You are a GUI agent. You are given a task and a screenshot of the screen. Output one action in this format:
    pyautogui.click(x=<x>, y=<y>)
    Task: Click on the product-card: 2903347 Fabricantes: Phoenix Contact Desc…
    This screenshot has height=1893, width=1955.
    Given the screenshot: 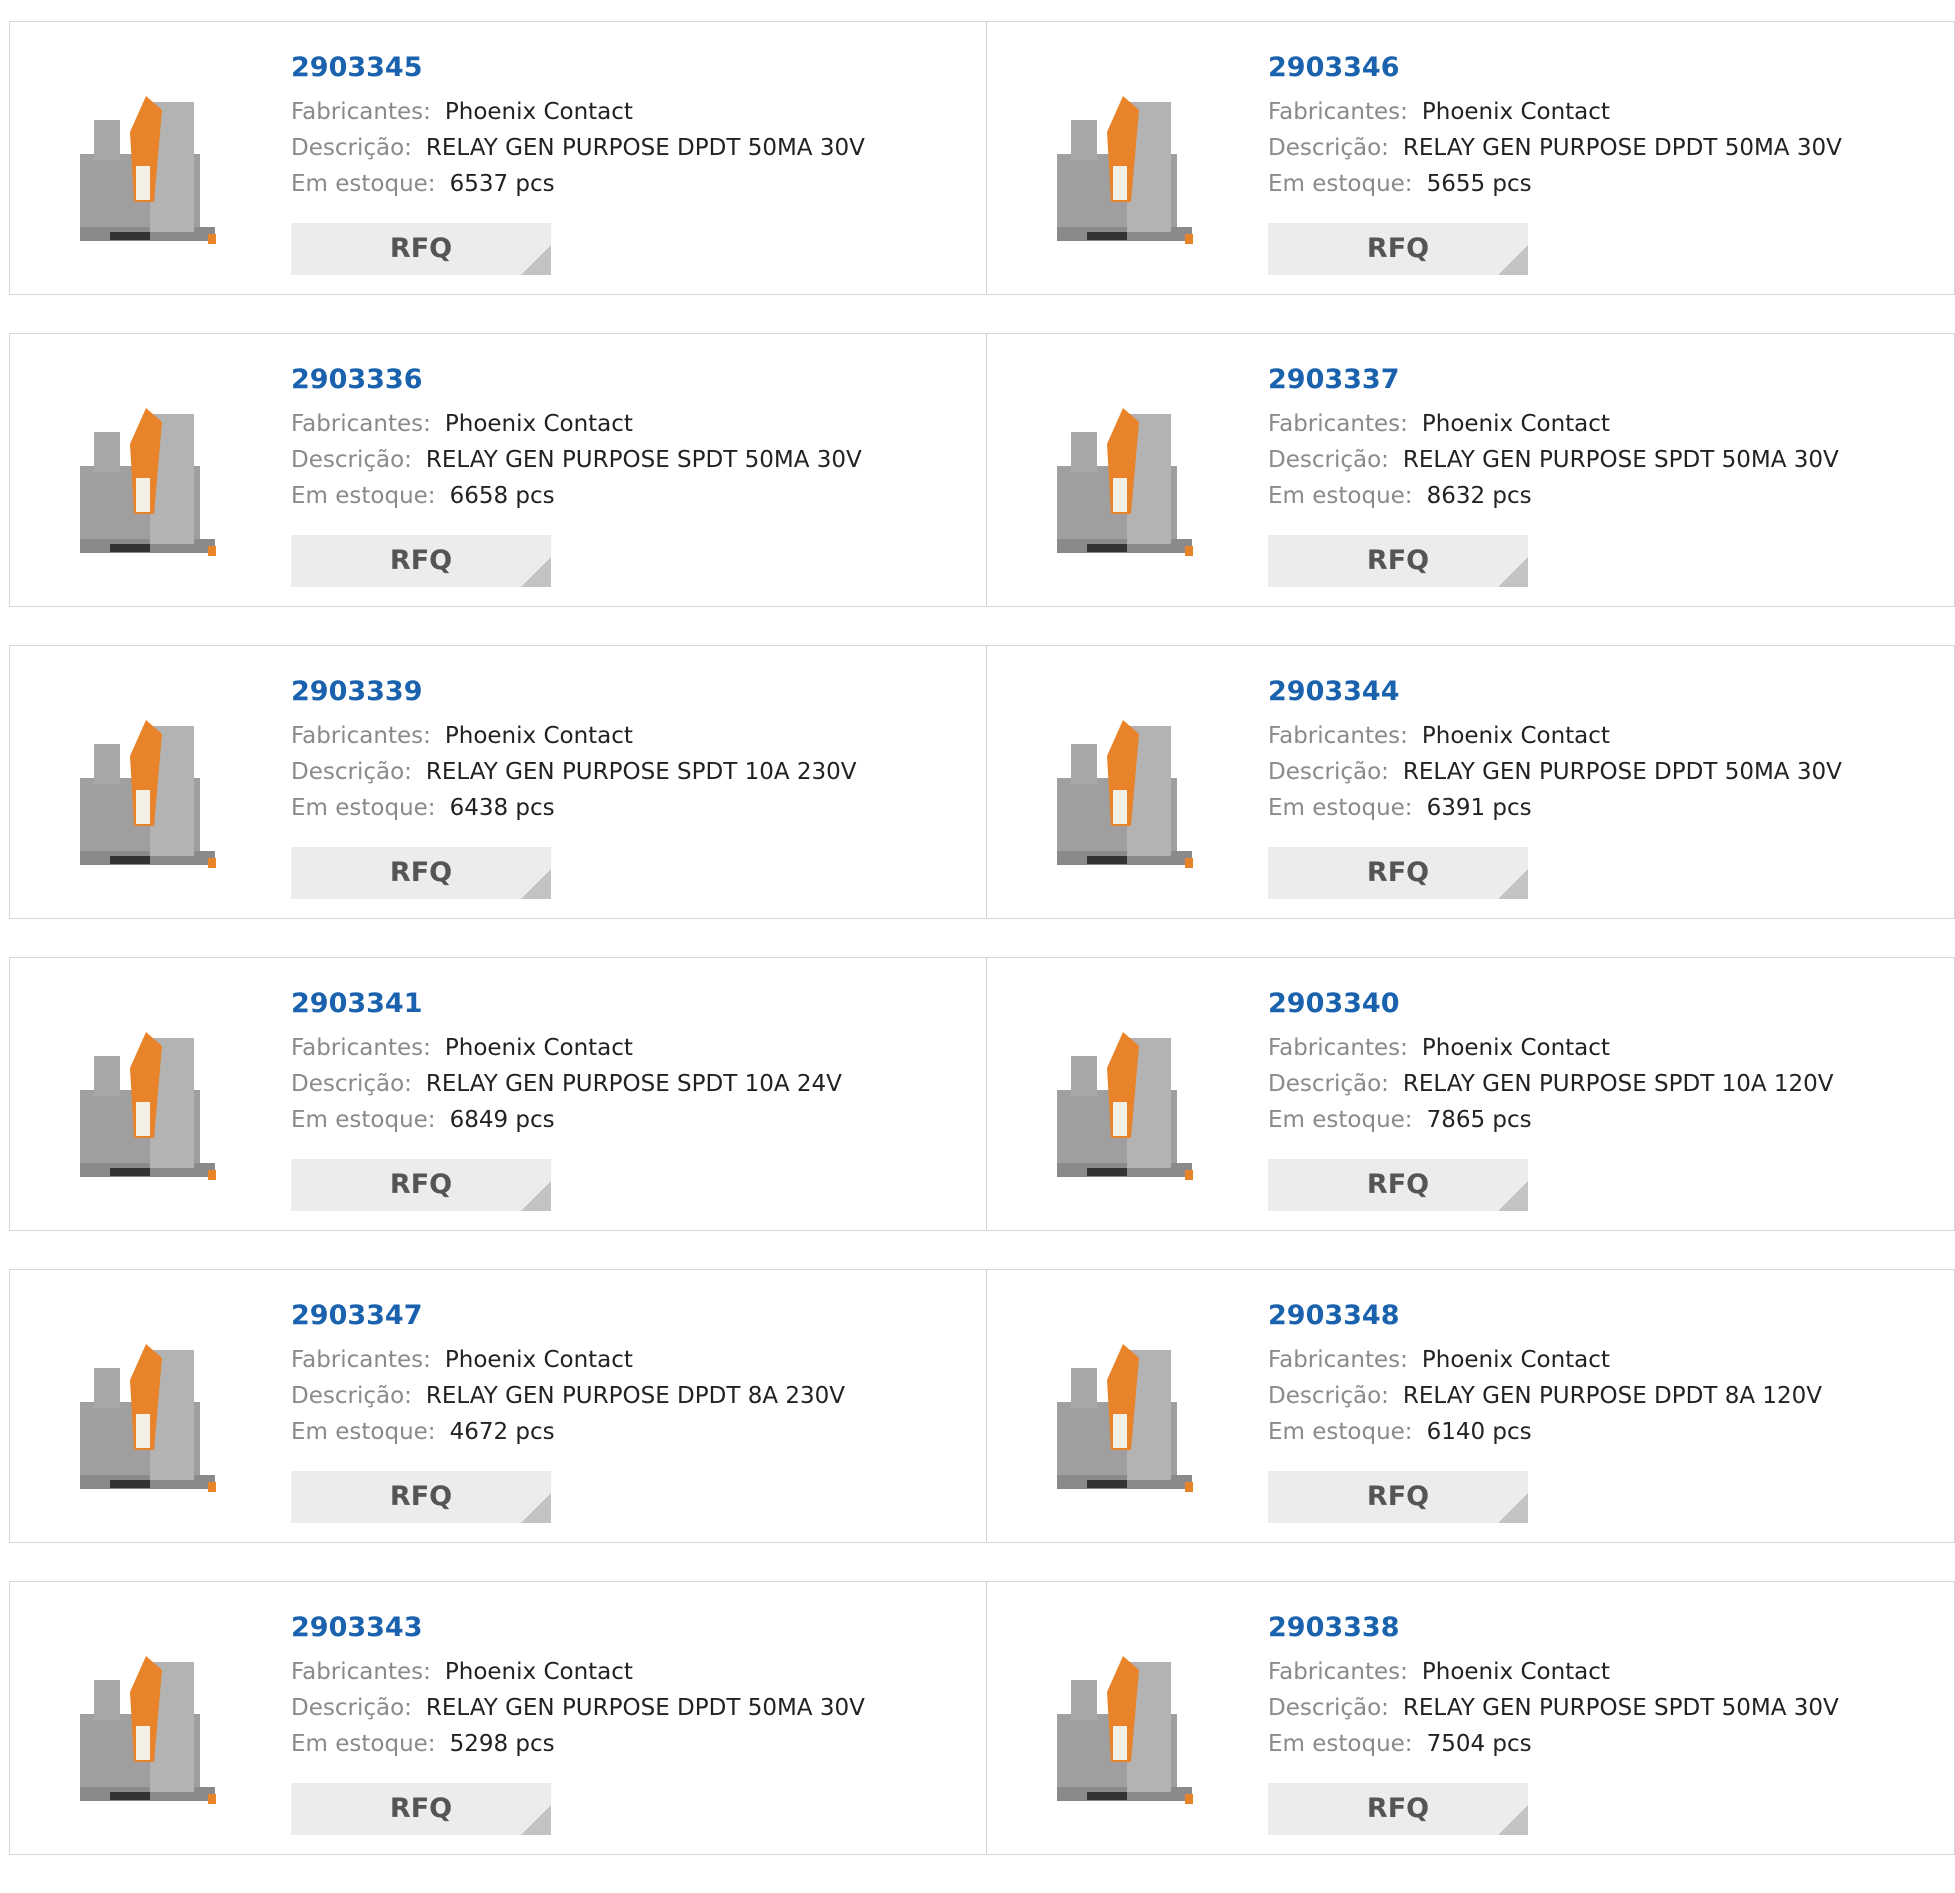 What is the action you would take?
    pyautogui.click(x=498, y=1406)
    